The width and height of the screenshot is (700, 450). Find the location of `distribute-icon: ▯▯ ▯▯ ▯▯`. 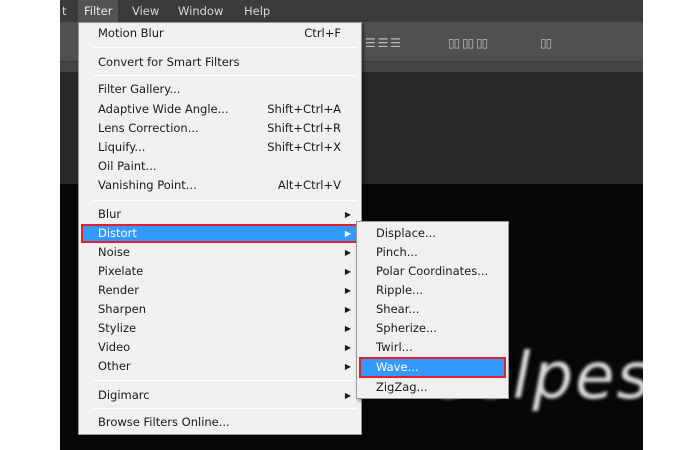

distribute-icon: ▯▯ ▯▯ ▯▯ is located at coordinates (468, 43).